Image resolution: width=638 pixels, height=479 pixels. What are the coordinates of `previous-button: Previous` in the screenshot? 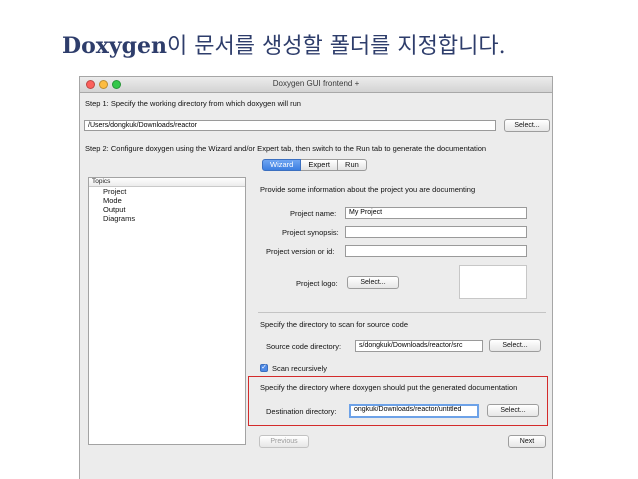 It's located at (284, 441).